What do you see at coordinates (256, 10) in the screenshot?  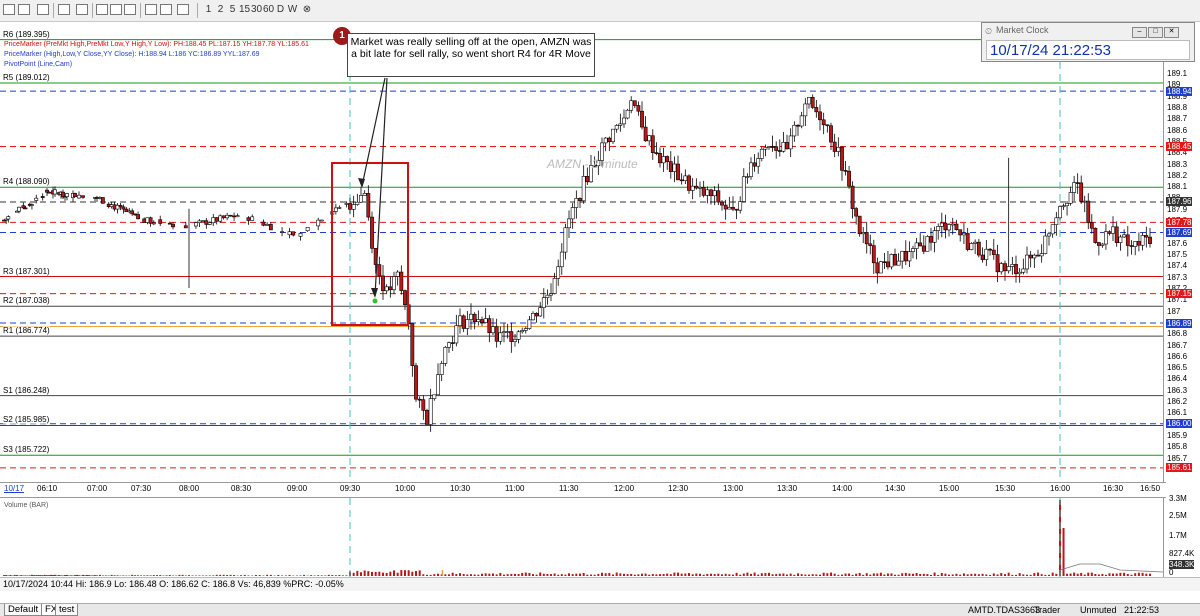 I see `timeframe-30: 30` at bounding box center [256, 10].